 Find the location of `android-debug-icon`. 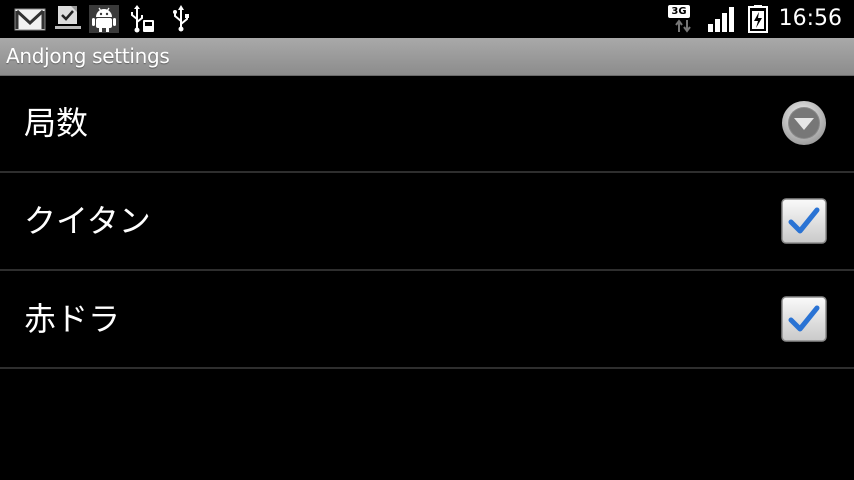

android-debug-icon is located at coordinates (104, 19).